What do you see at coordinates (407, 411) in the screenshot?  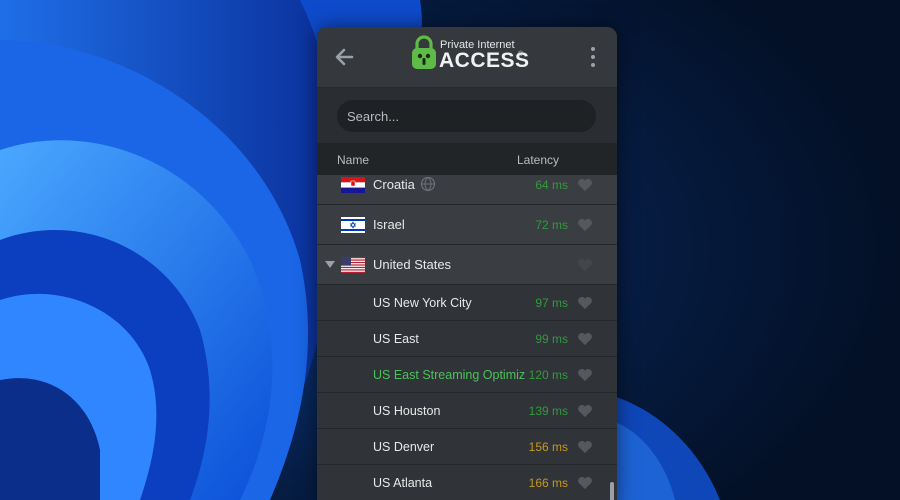 I see `server-name: US Houston` at bounding box center [407, 411].